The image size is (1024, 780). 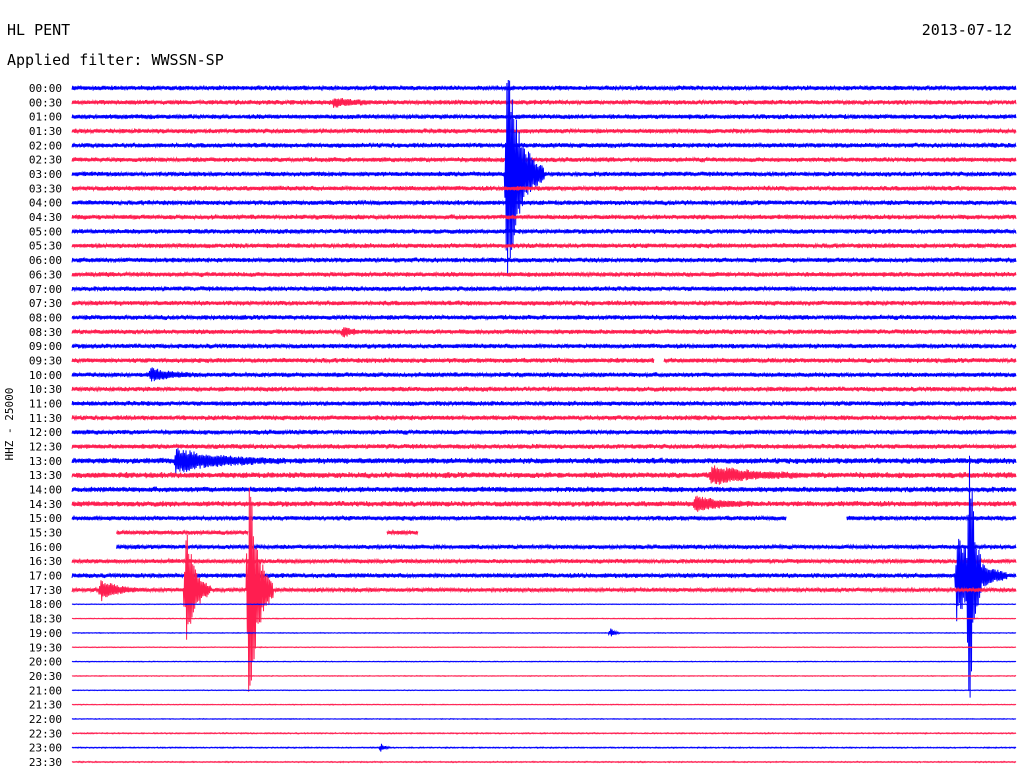 What do you see at coordinates (45, 719) in the screenshot?
I see `tick-label-2200: 22:00` at bounding box center [45, 719].